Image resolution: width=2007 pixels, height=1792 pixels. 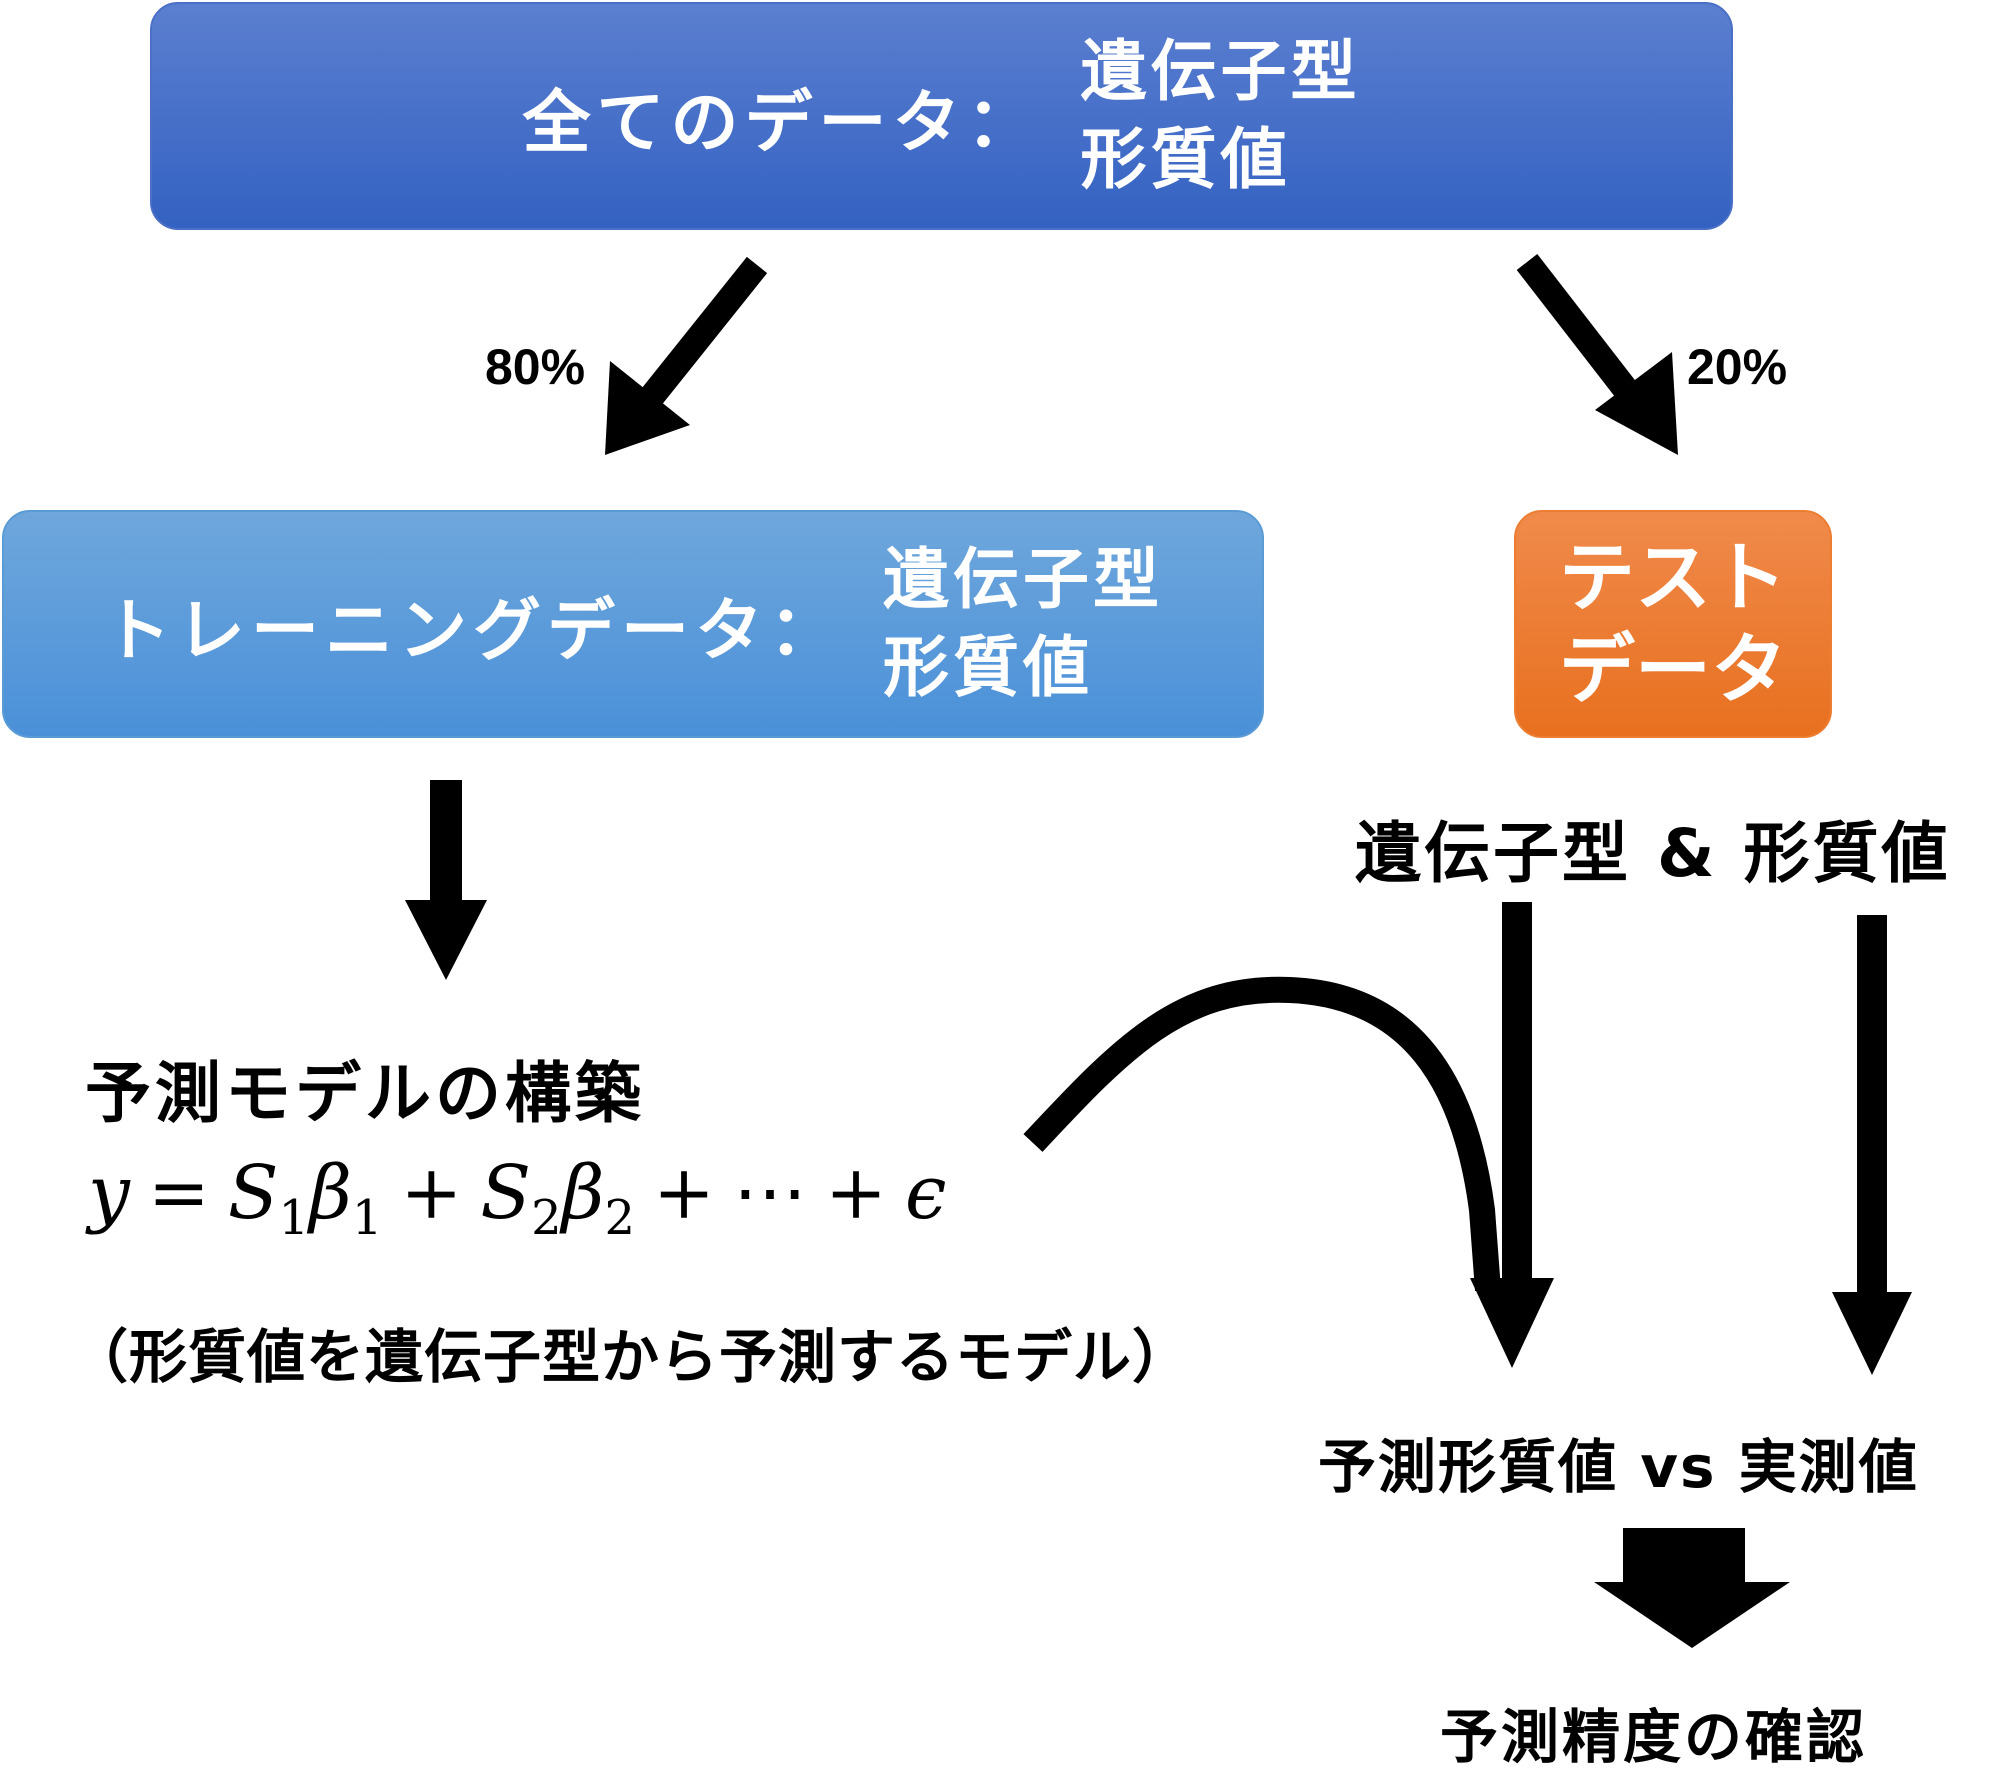 What do you see at coordinates (1872, 1145) in the screenshot?
I see `arrow-phenotype-down` at bounding box center [1872, 1145].